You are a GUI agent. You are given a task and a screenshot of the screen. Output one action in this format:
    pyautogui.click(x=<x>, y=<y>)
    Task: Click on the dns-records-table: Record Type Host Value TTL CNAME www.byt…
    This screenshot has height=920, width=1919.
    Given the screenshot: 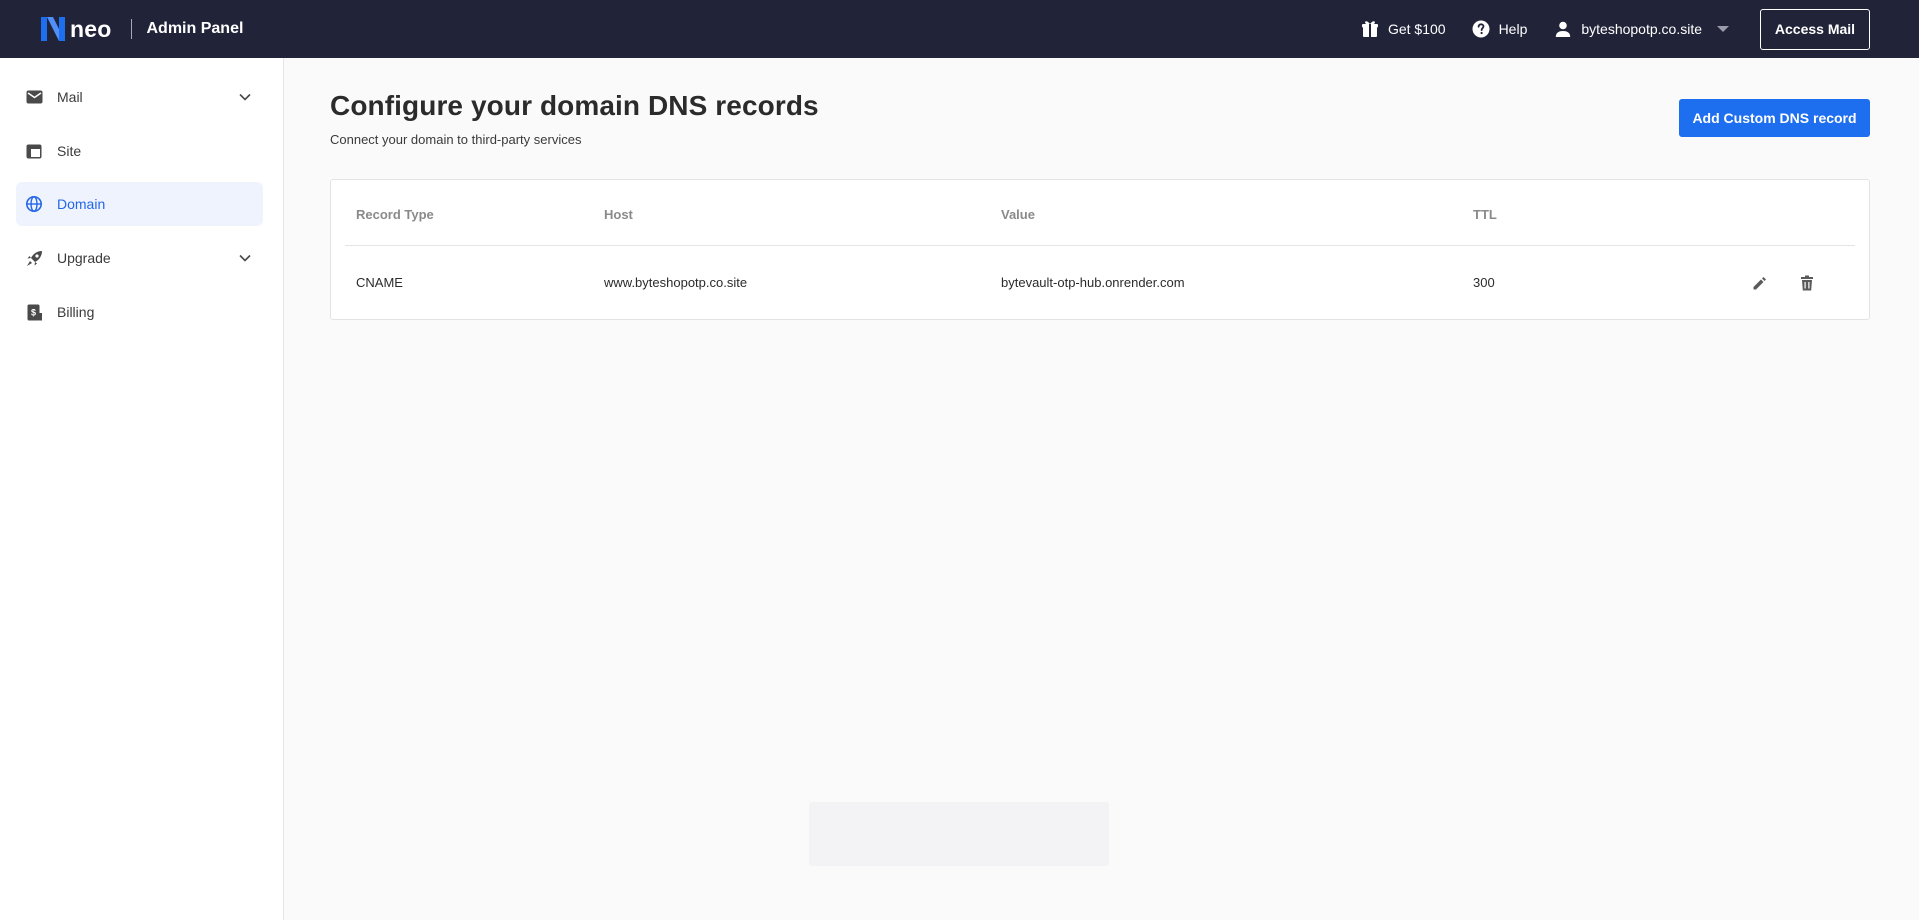 What is the action you would take?
    pyautogui.click(x=1100, y=249)
    